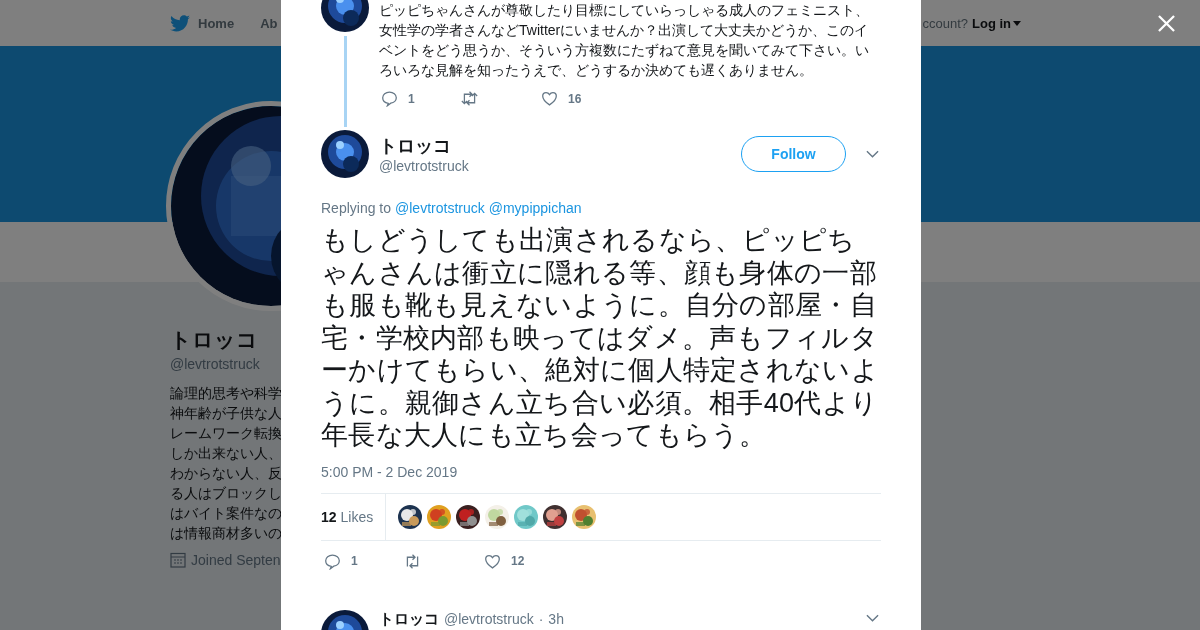 The image size is (1200, 630). I want to click on mention-link: @levtrotstruck, so click(440, 208).